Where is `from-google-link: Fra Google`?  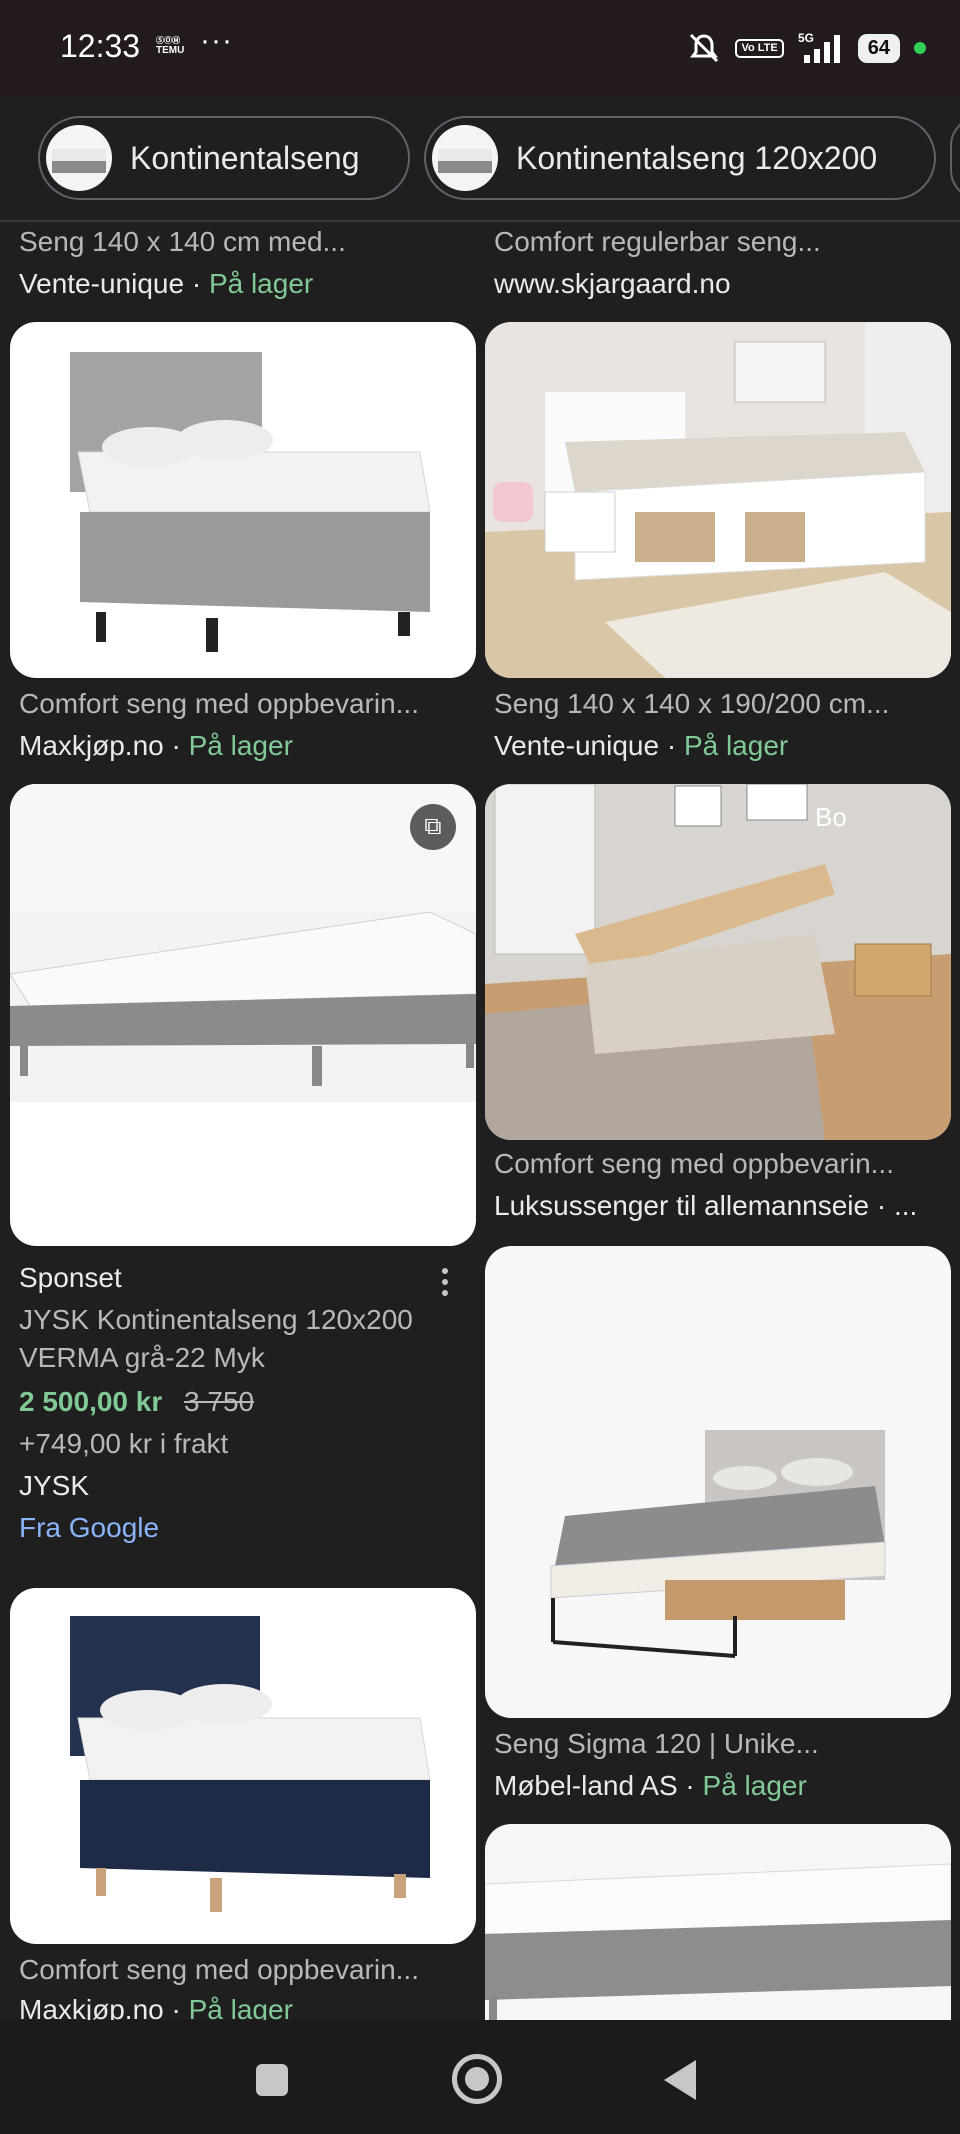
from-google-link: Fra Google is located at coordinates (89, 1528).